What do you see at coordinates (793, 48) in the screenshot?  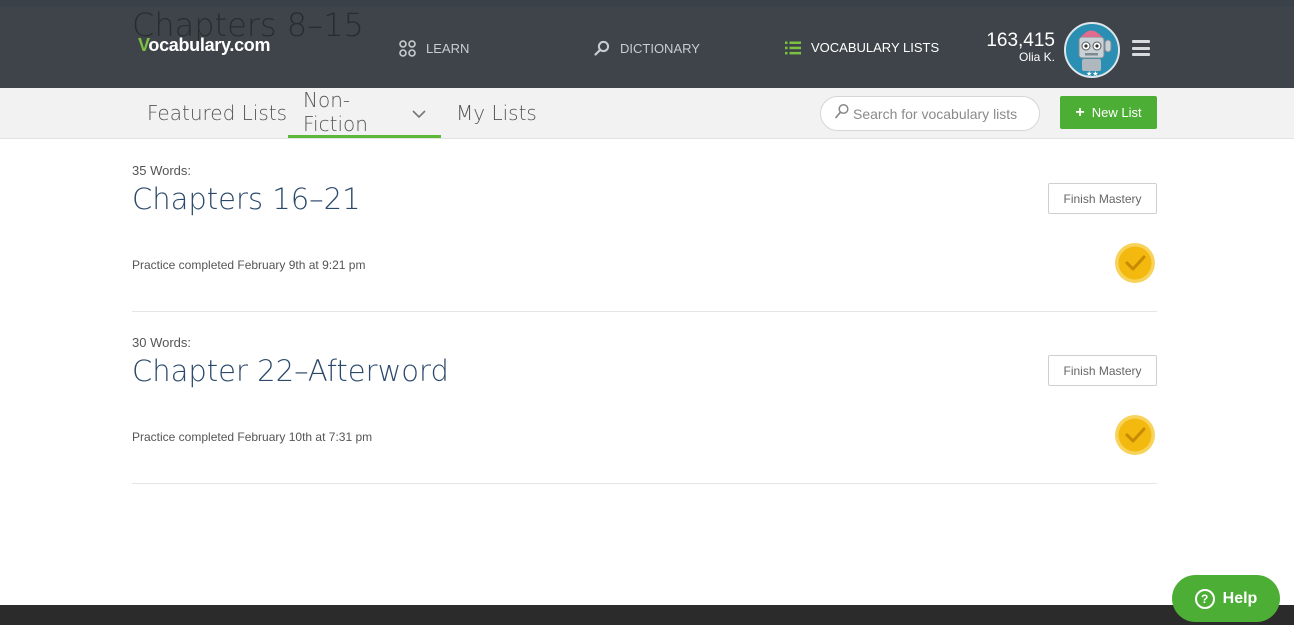 I see `list-icon` at bounding box center [793, 48].